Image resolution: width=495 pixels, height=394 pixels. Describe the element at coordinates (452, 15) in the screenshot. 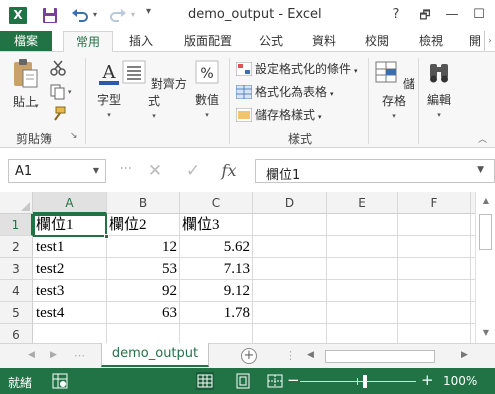

I see `minimize-button: —` at that location.